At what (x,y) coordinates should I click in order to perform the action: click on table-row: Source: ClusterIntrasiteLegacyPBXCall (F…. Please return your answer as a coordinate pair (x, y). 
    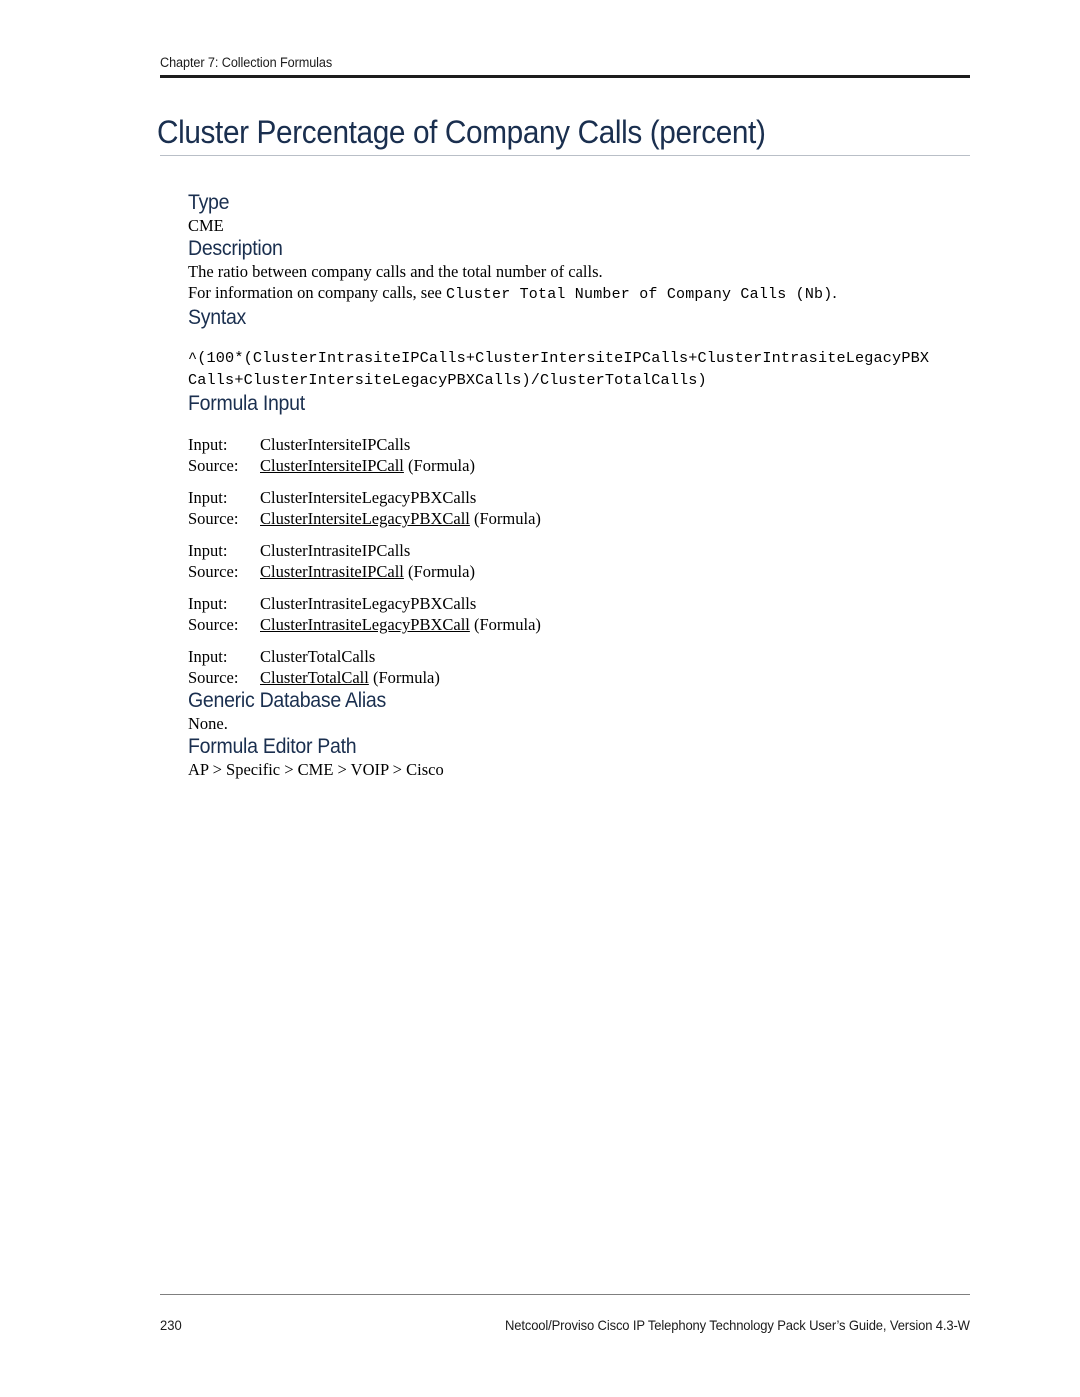
    Looking at the image, I should click on (364, 624).